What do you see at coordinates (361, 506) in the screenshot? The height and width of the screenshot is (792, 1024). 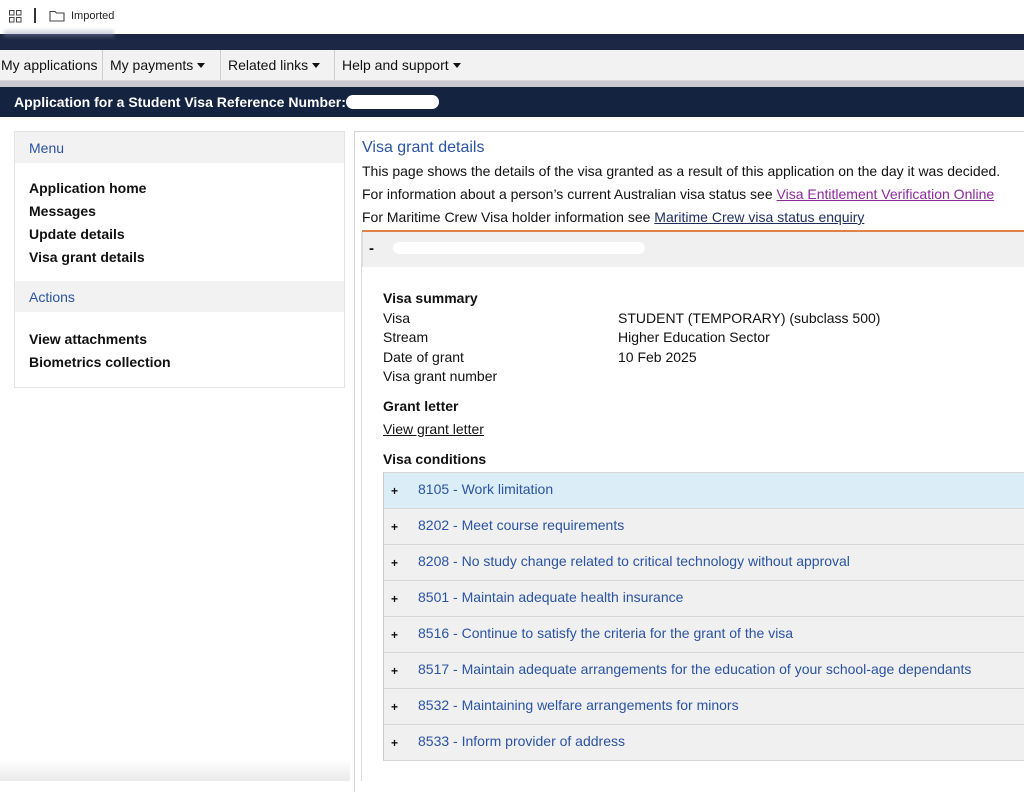 I see `accordion-body-border` at bounding box center [361, 506].